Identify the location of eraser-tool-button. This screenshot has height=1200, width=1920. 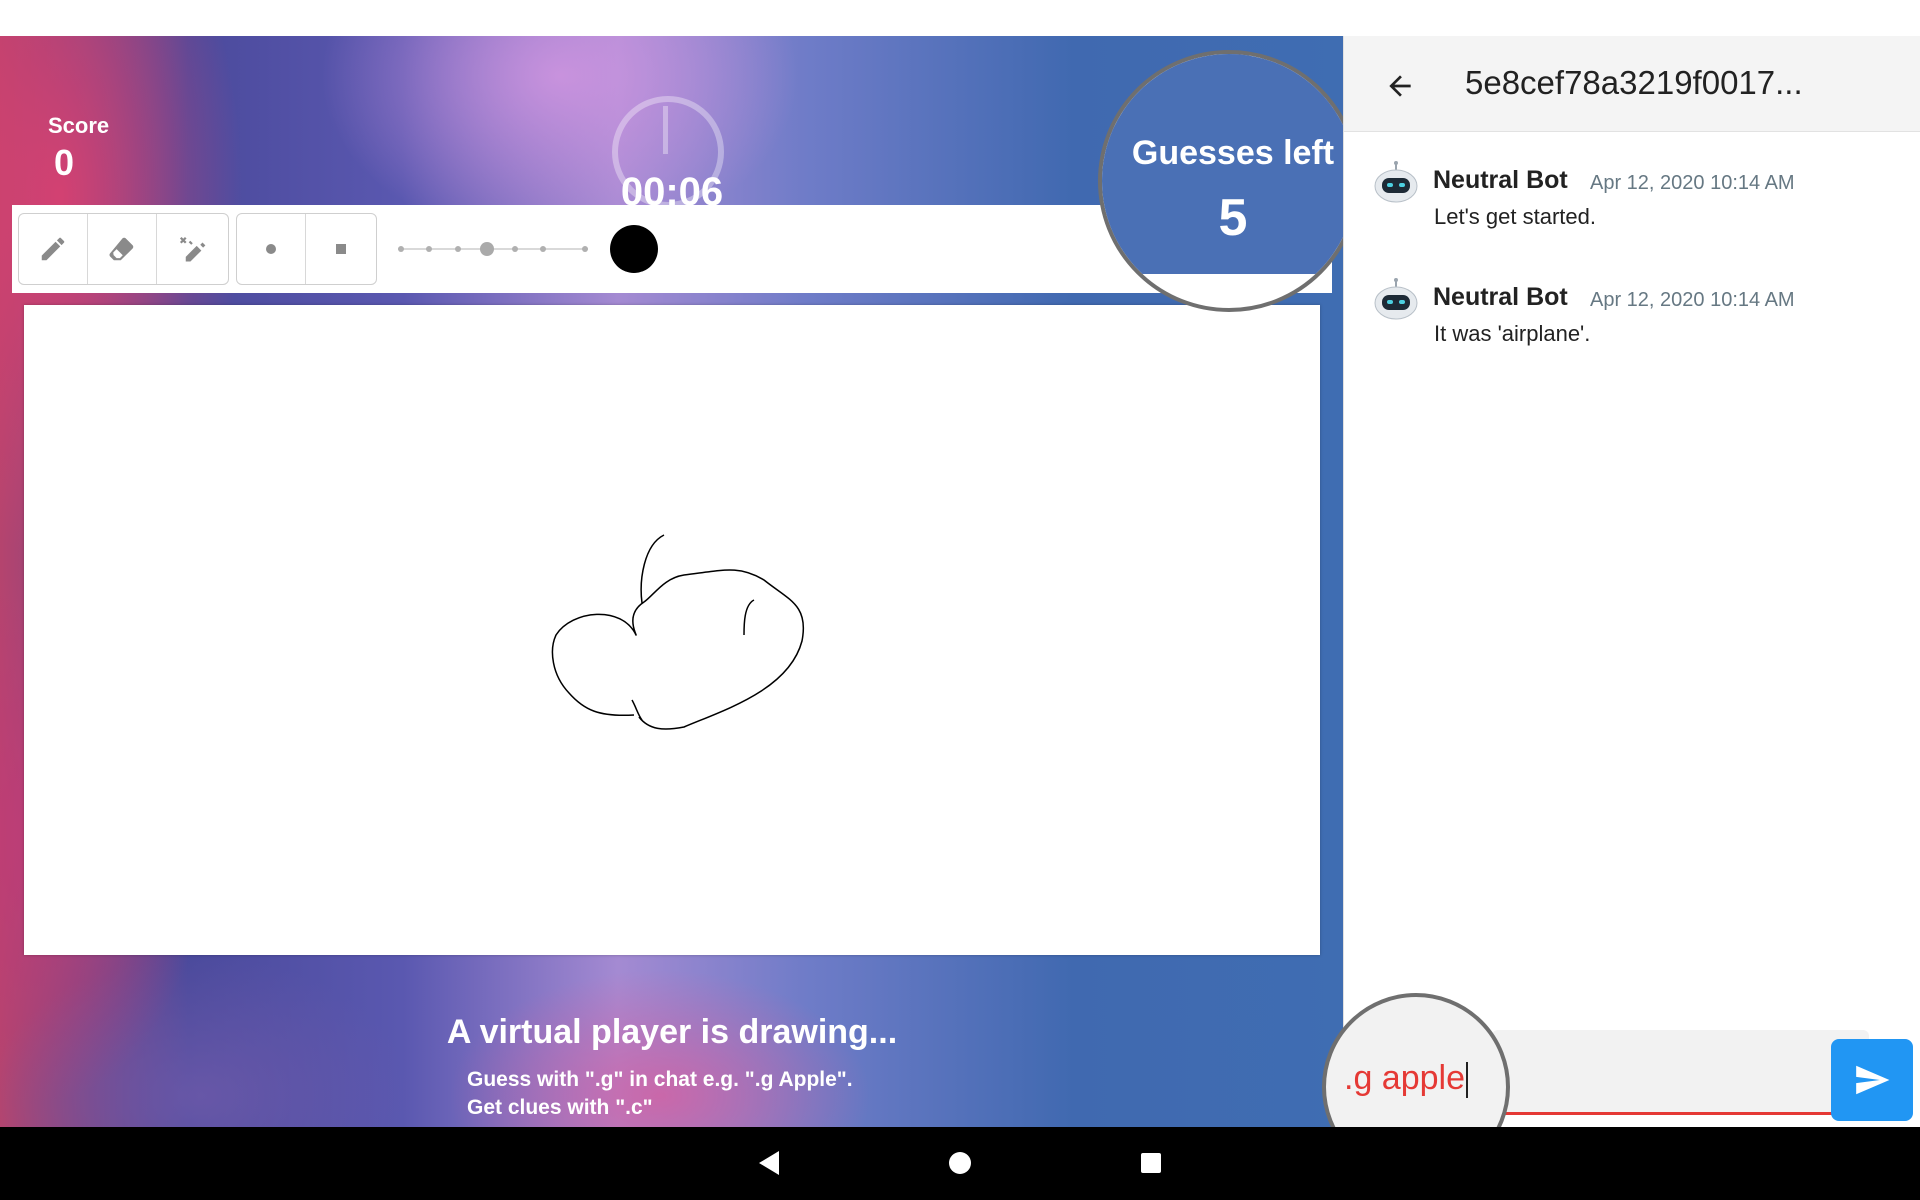
(122, 249).